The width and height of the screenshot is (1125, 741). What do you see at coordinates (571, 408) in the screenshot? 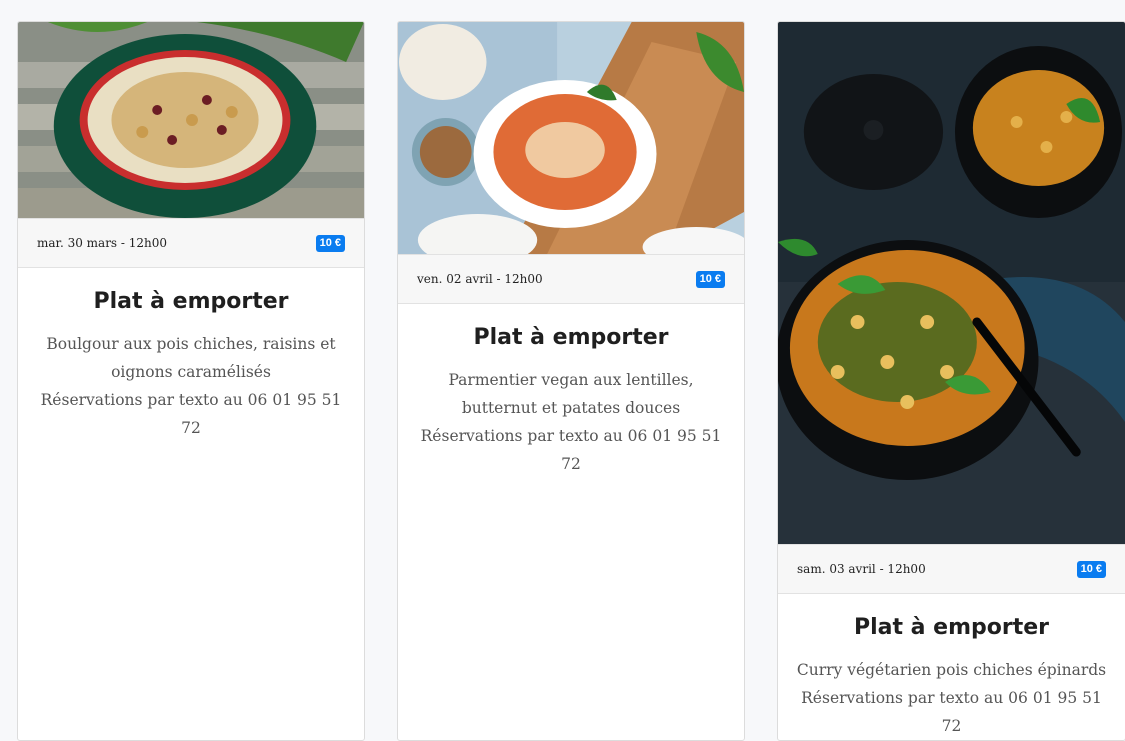
I see `description-line: butternut et patates douces` at bounding box center [571, 408].